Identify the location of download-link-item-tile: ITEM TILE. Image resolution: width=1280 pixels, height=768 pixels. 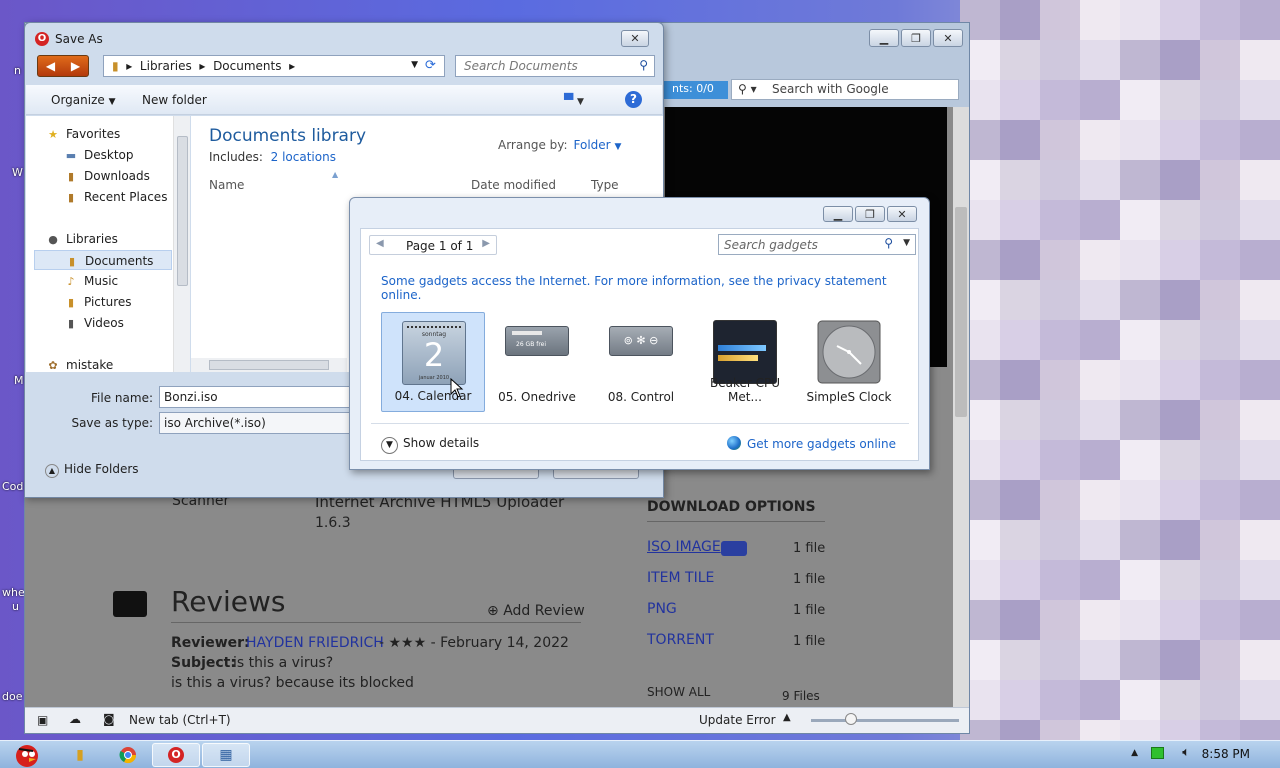
(680, 578).